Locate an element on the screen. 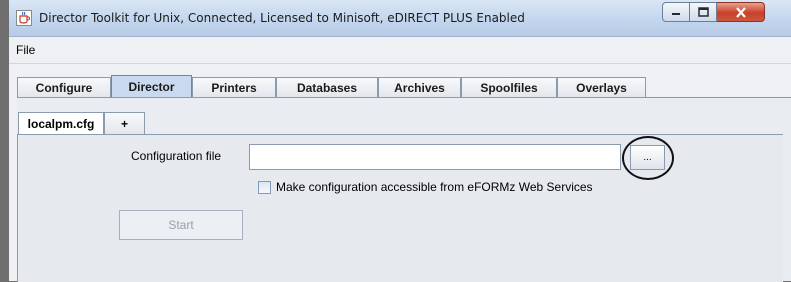 The image size is (791, 282). close-icon is located at coordinates (740, 12).